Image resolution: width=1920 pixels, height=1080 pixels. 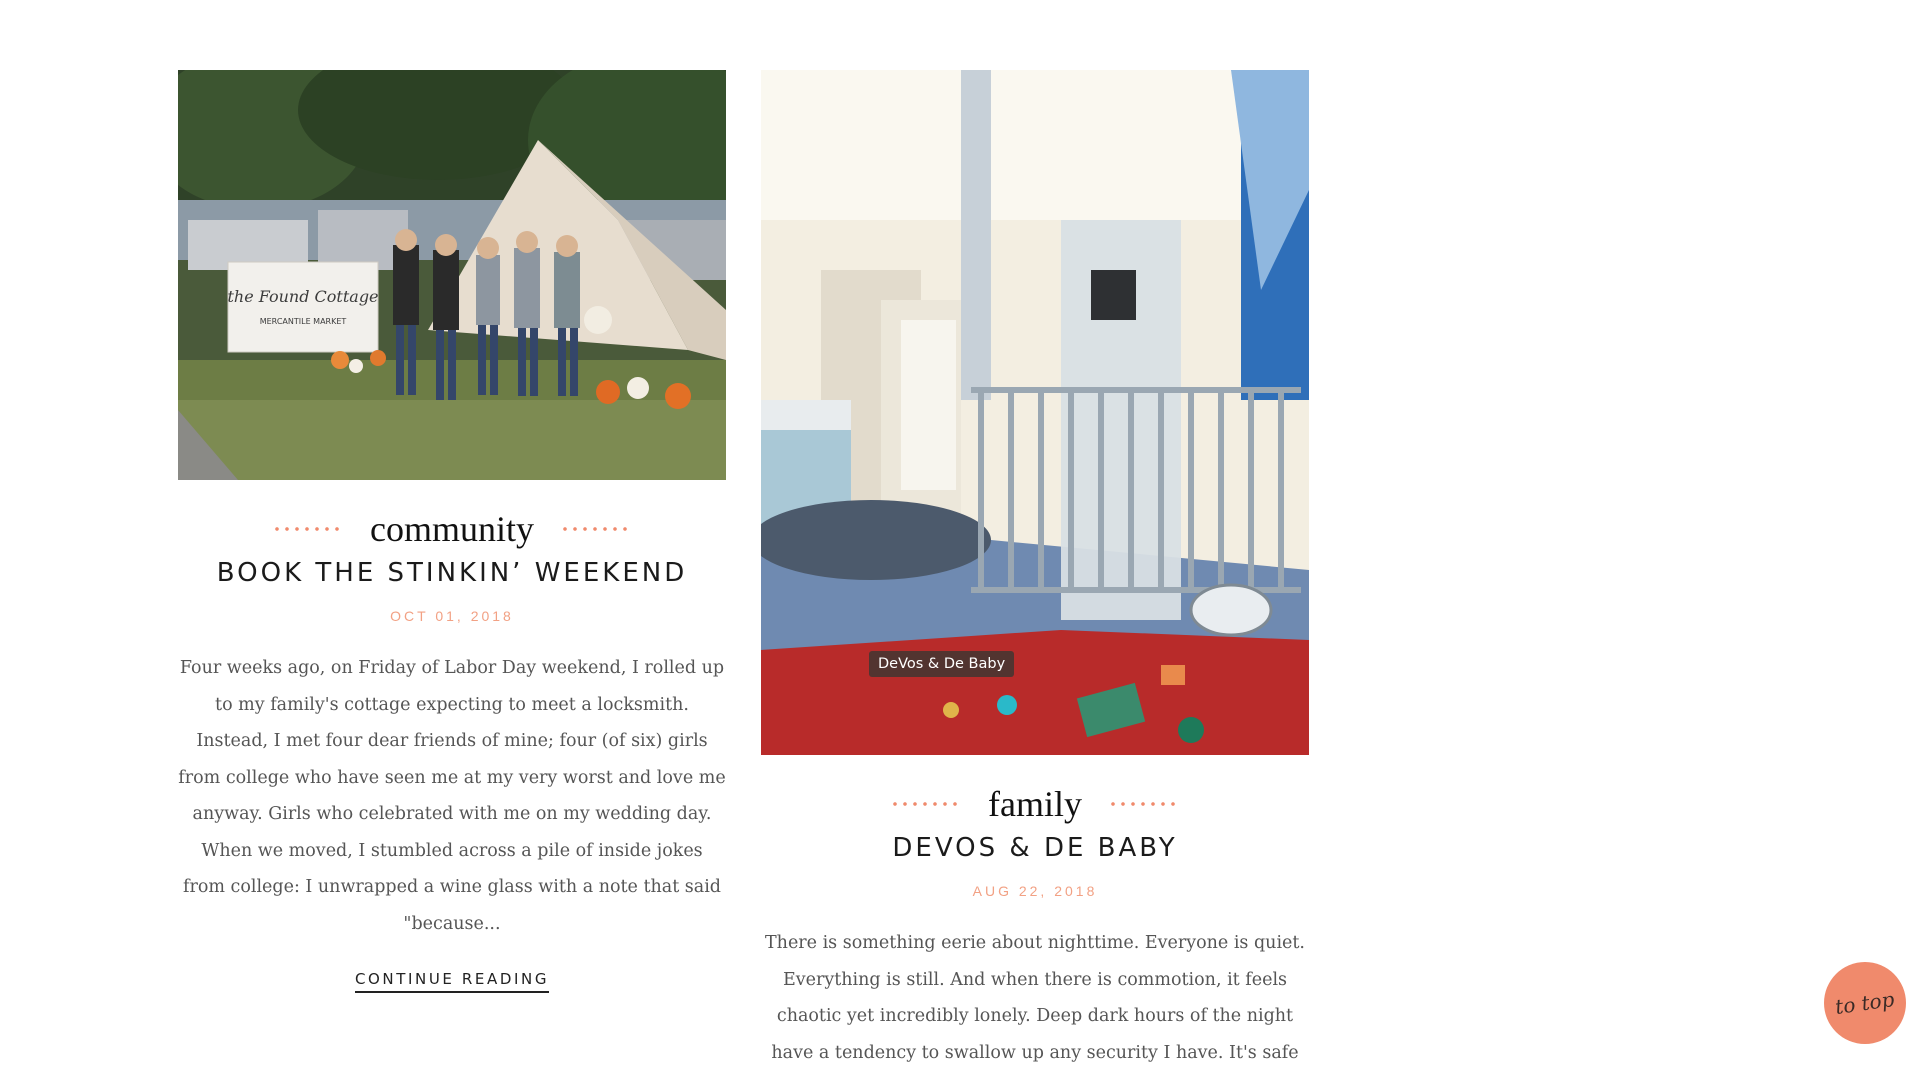 I want to click on friends-at-market-photo: the Found Cottage MERCANTILE MARKET, so click(x=452, y=275).